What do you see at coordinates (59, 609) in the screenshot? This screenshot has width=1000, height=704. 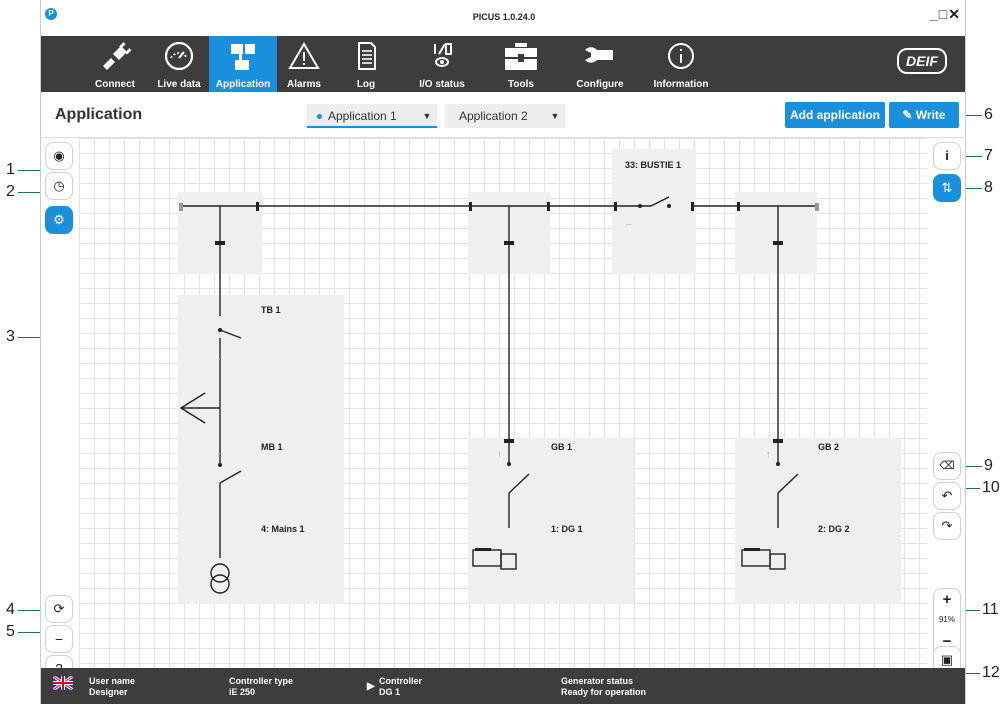 I see `refresh-icon: ⟳` at bounding box center [59, 609].